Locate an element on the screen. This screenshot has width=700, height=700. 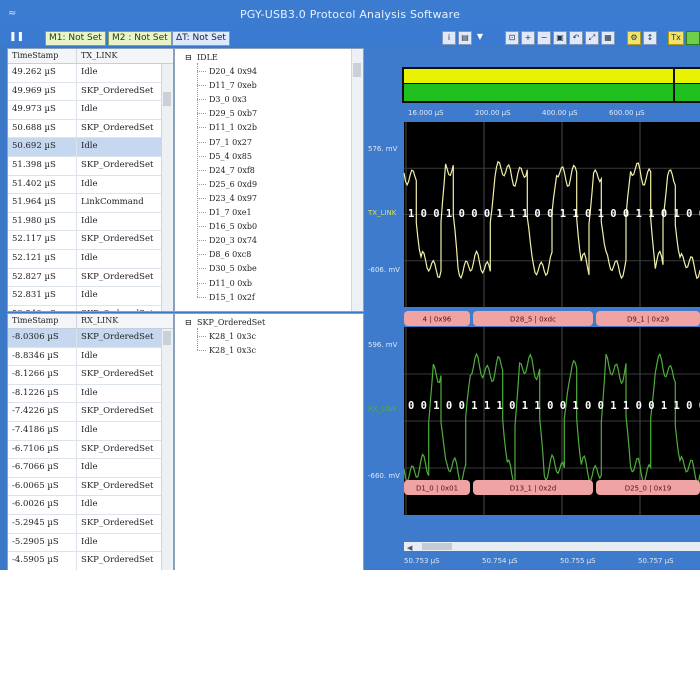
table-row: -6.7066 µS Idle is located at coordinates (90, 468).